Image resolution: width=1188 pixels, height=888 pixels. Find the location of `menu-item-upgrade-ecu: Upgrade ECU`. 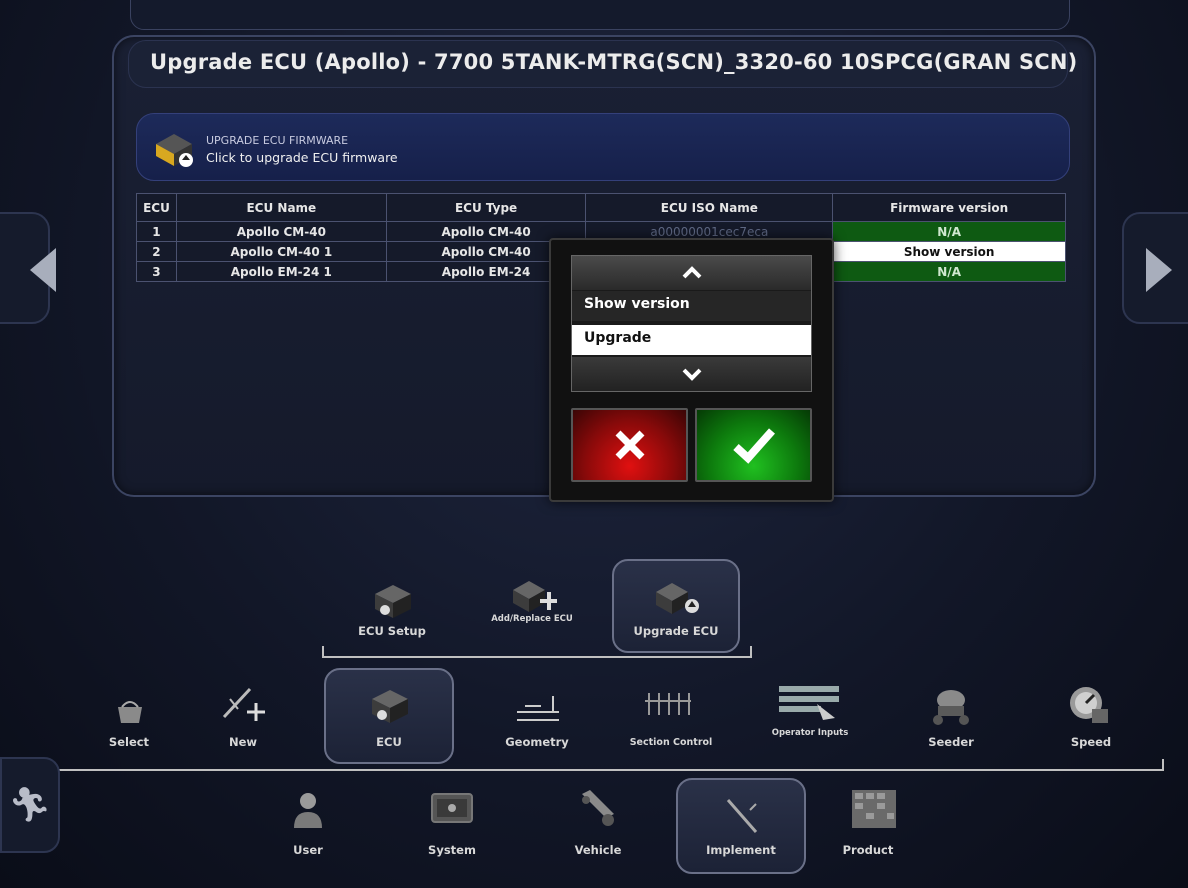

menu-item-upgrade-ecu: Upgrade ECU is located at coordinates (676, 631).